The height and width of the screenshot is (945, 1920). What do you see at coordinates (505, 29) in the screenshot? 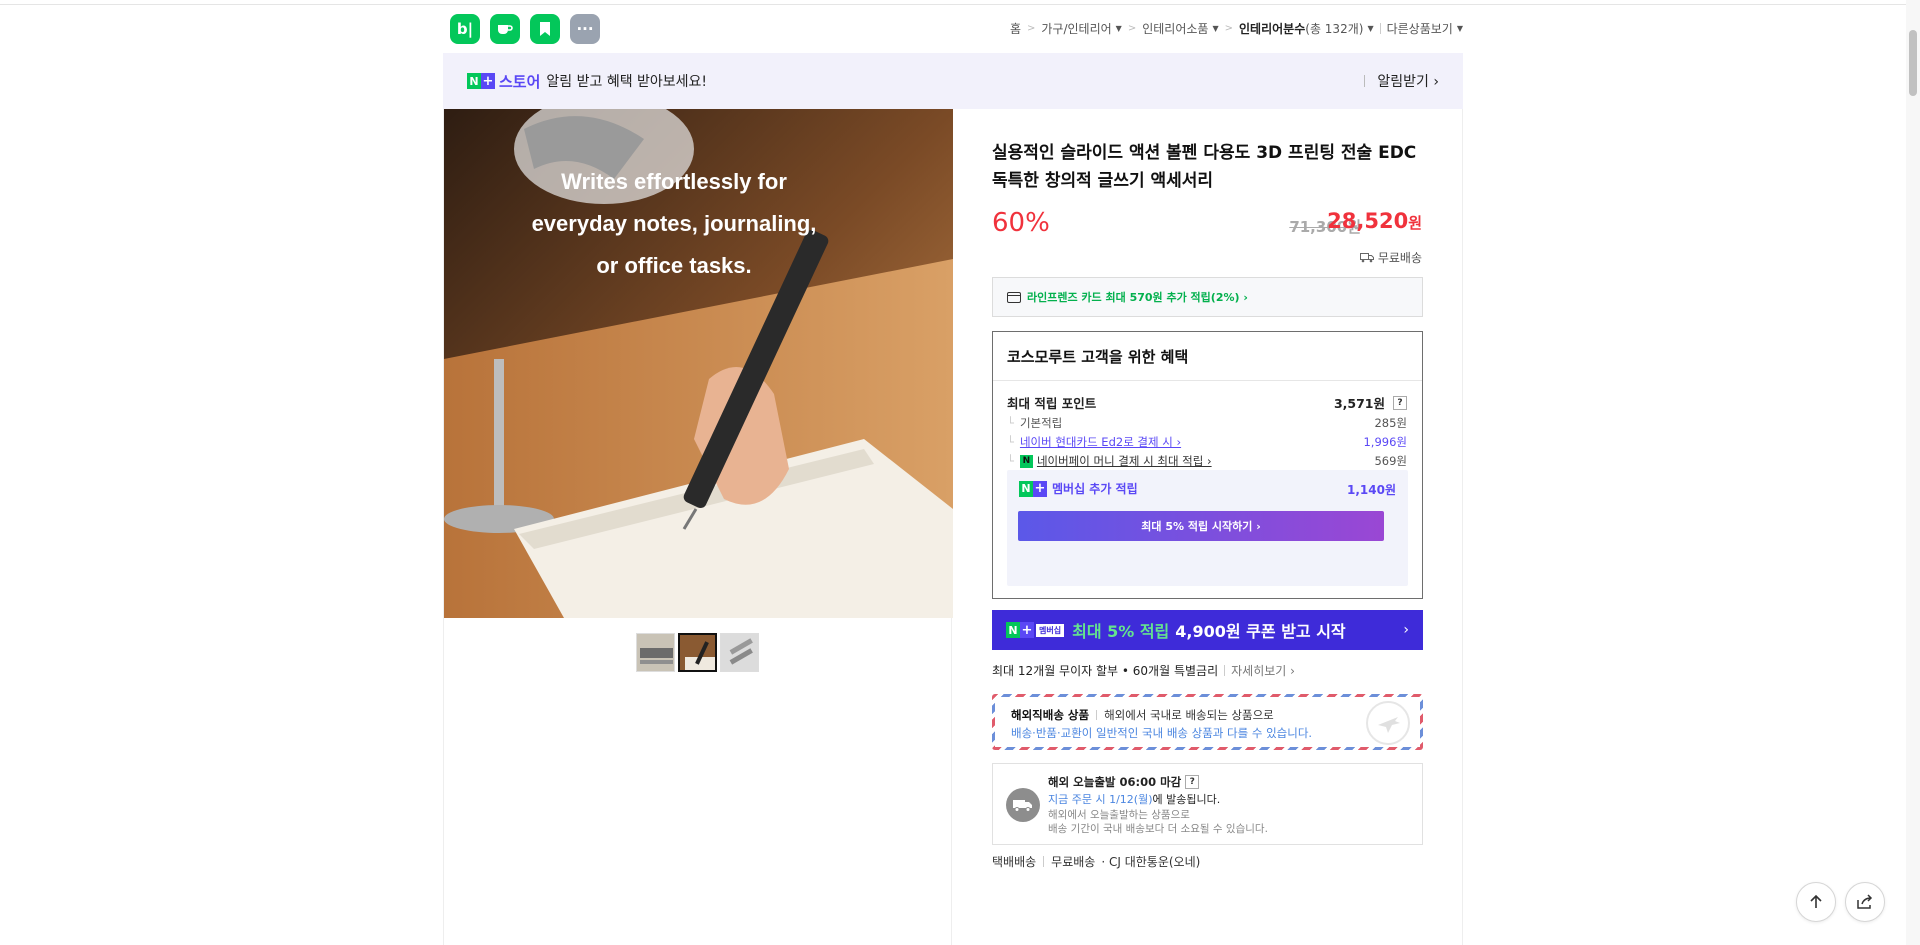
I see `cafe-app-icon` at bounding box center [505, 29].